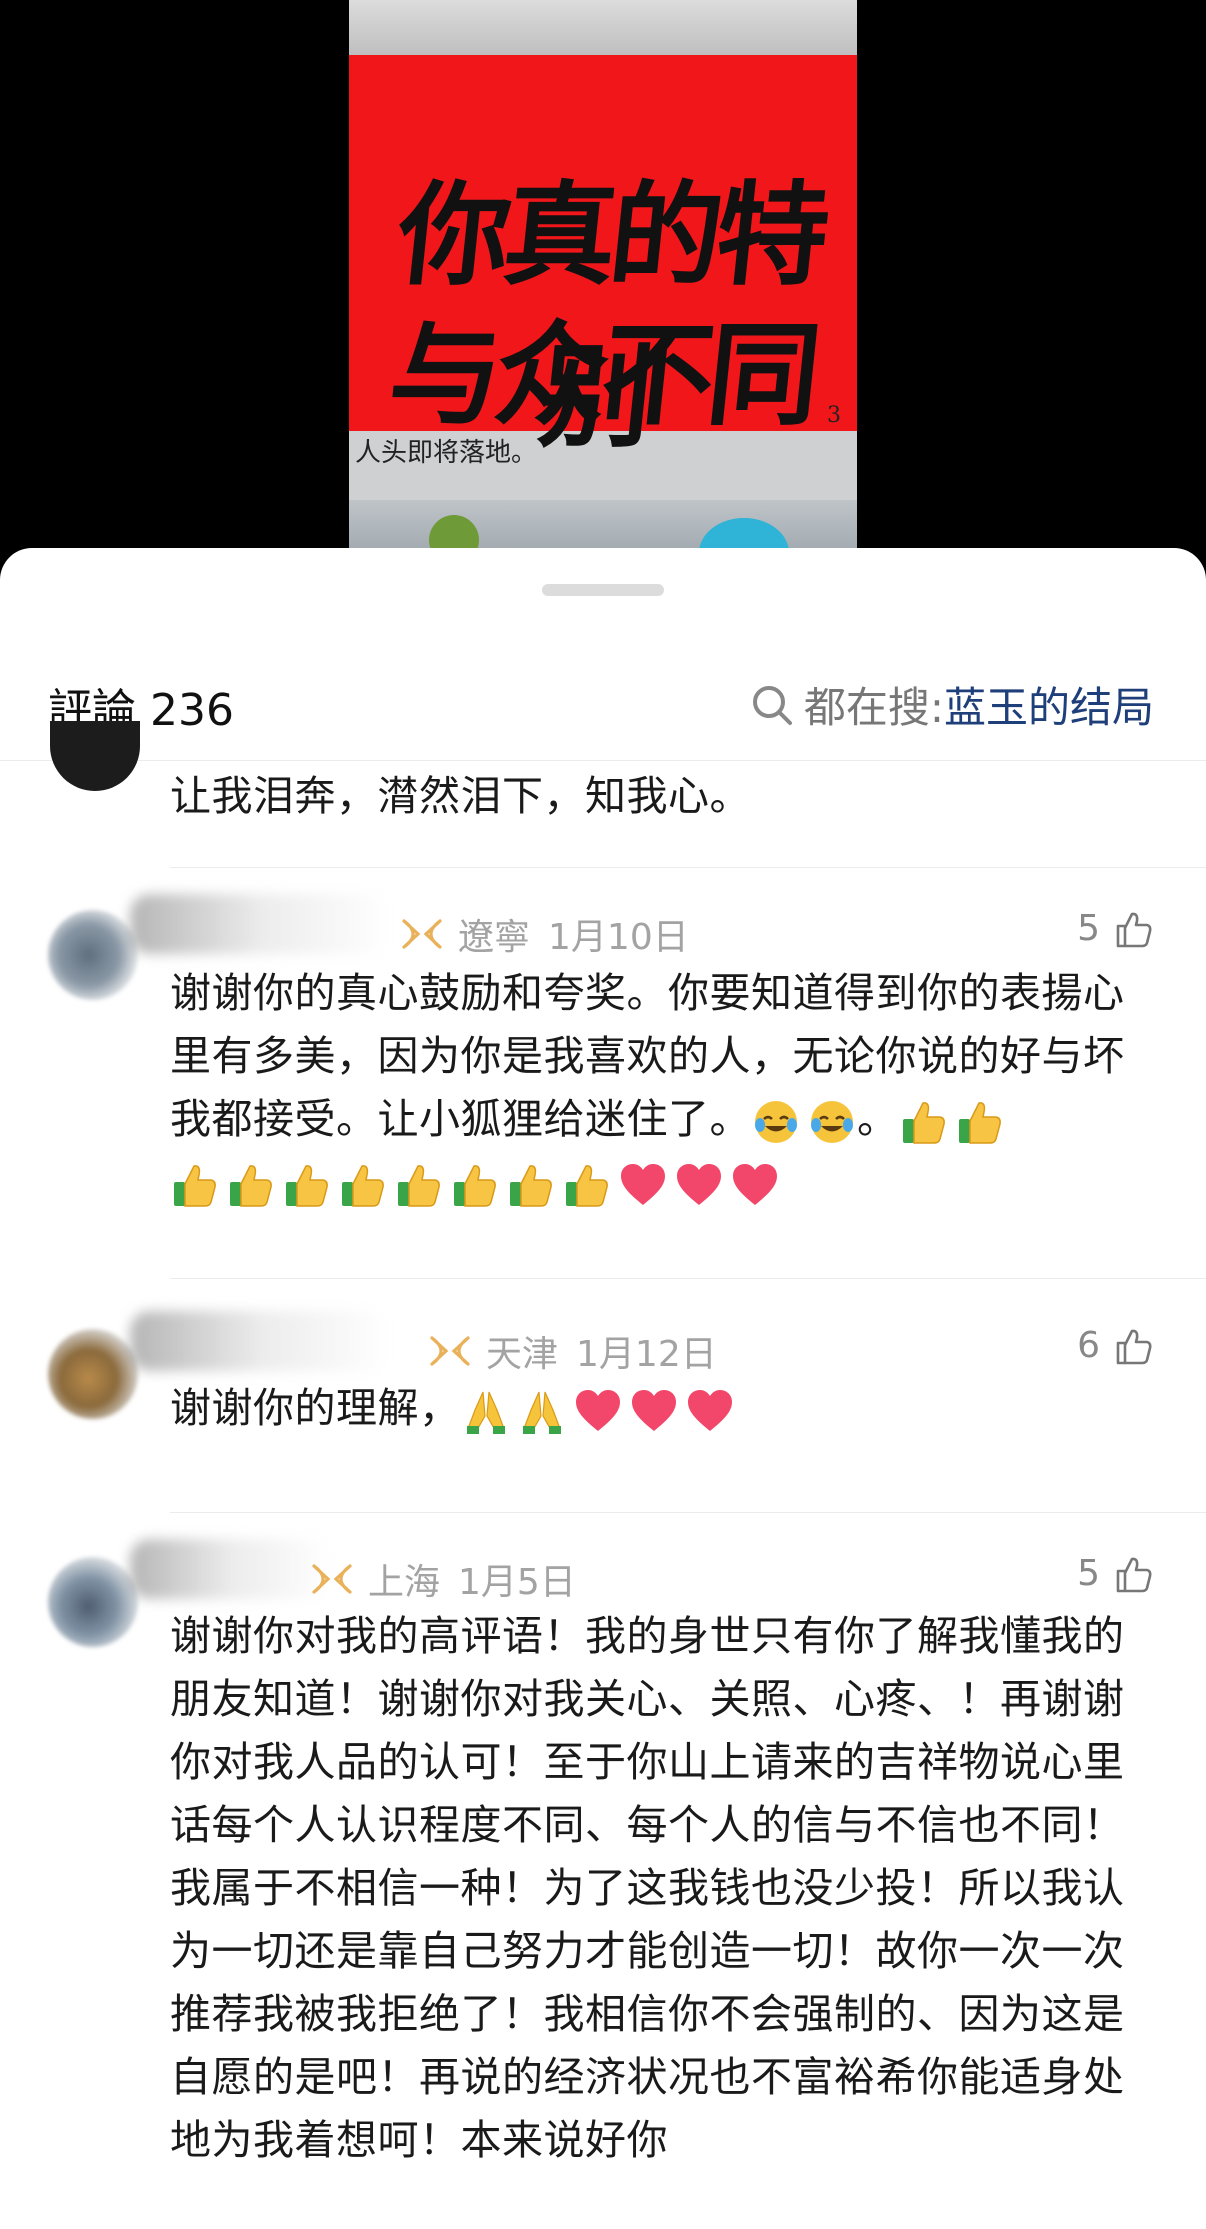 Image resolution: width=1206 pixels, height=2229 pixels. I want to click on emoji-group, so click(598, 1411).